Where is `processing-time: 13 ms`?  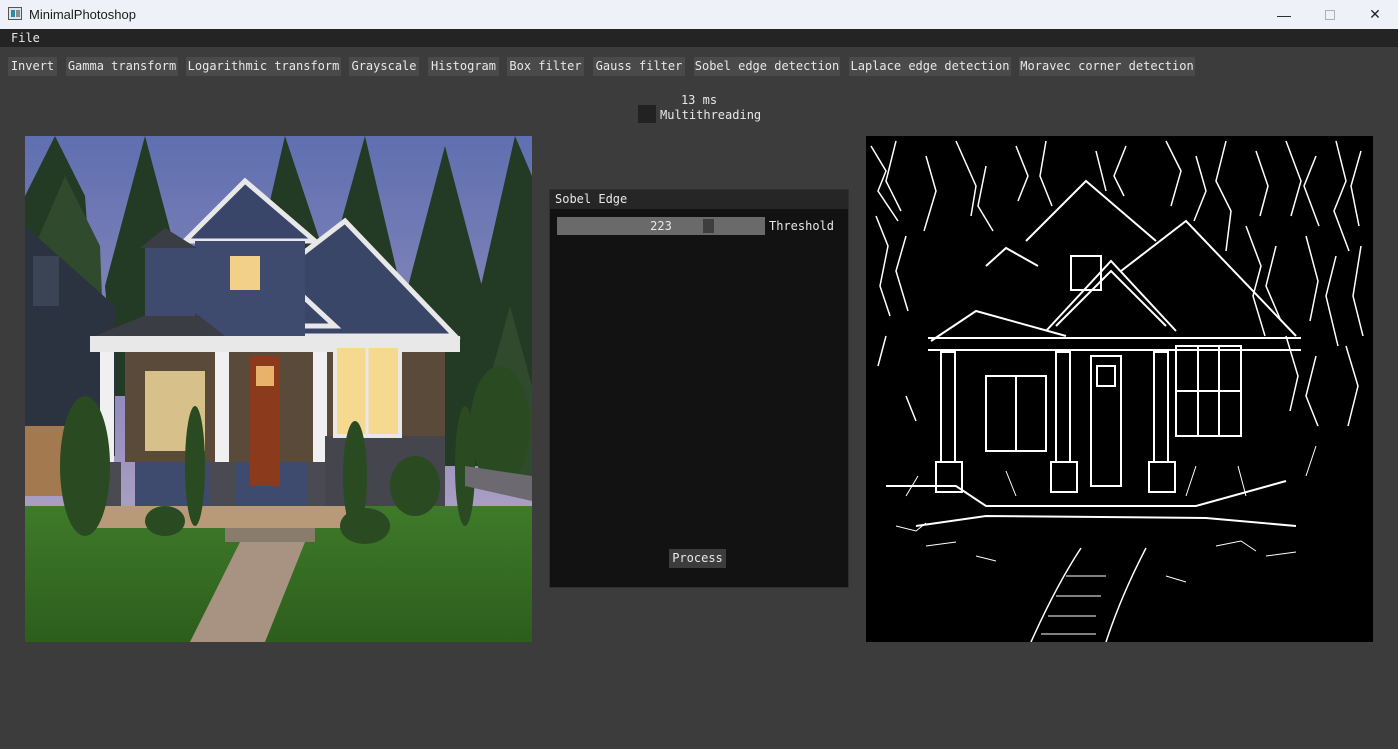
processing-time: 13 ms is located at coordinates (699, 100).